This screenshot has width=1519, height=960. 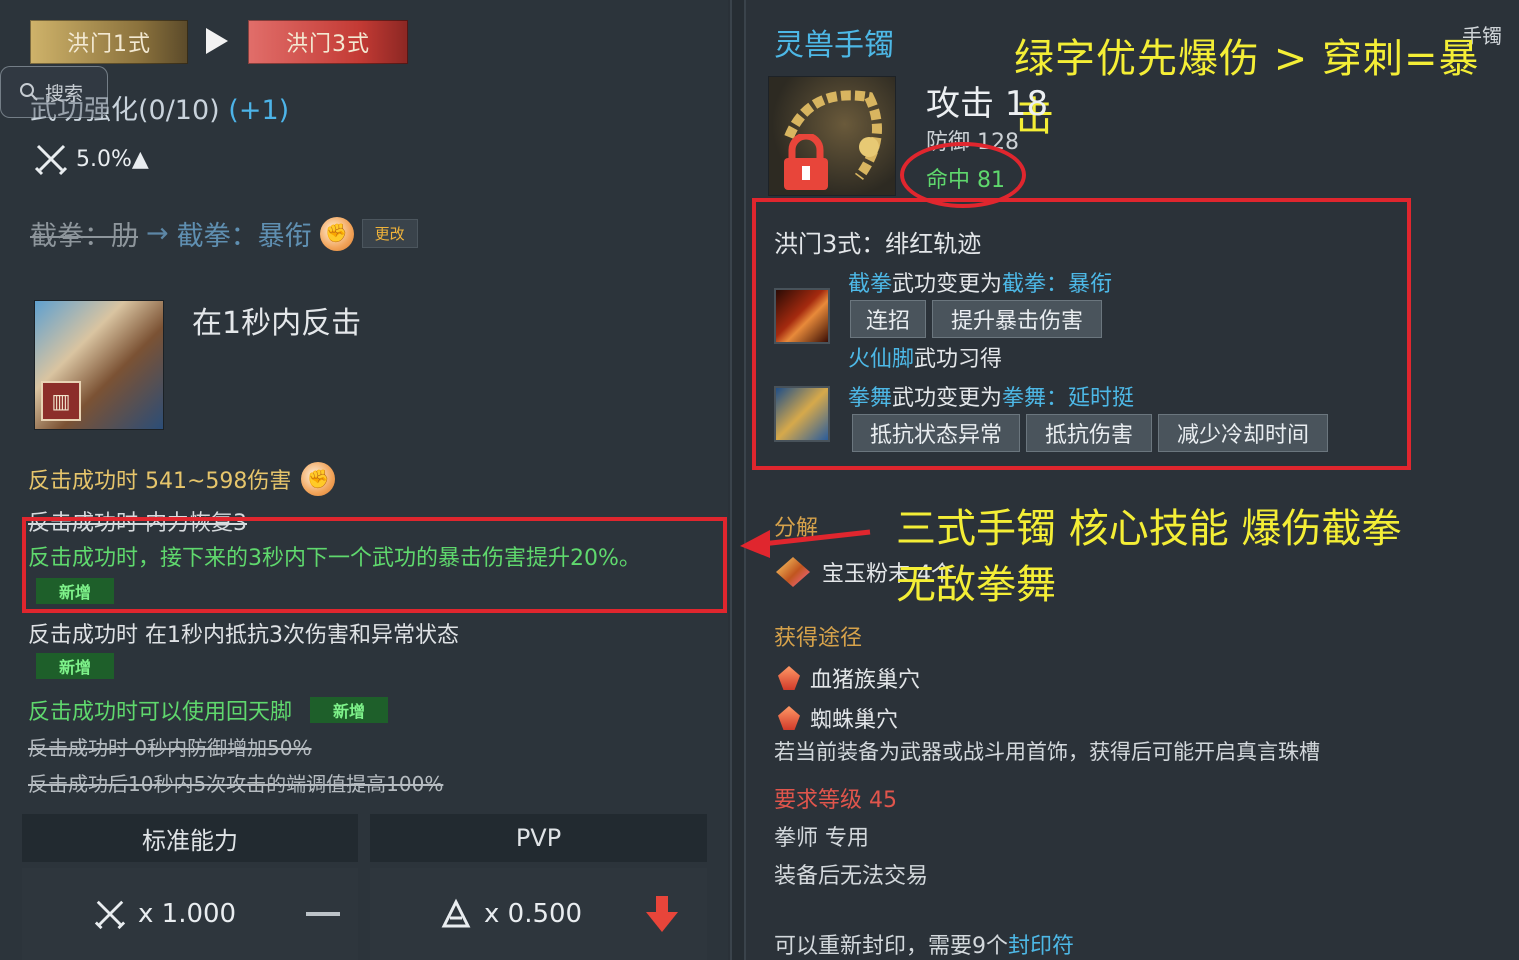 What do you see at coordinates (1017, 319) in the screenshot?
I see `tag-crit-damage: 提升暴击伤害` at bounding box center [1017, 319].